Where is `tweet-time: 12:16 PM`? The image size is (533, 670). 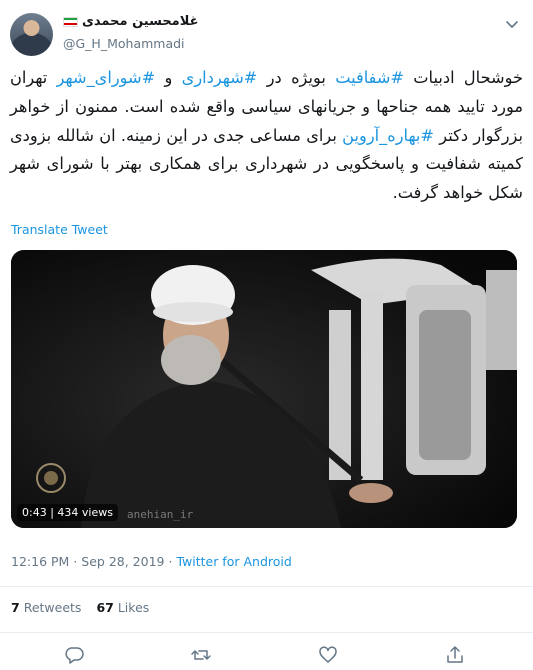
tweet-time: 12:16 PM is located at coordinates (40, 561).